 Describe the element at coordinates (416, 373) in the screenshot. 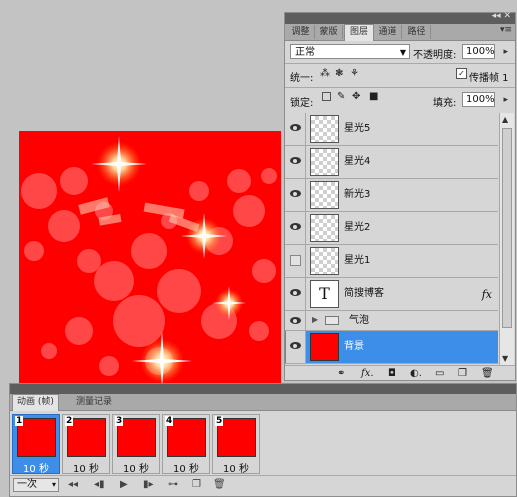

I see `adjustment-layer-icon: ◐.` at that location.